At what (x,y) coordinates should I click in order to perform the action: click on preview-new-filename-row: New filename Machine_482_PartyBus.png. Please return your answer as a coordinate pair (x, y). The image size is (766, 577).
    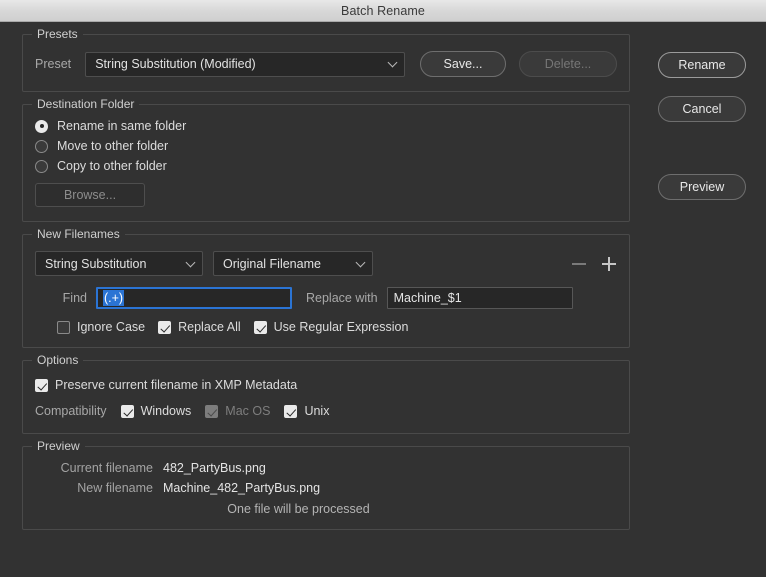
    Looking at the image, I should click on (326, 488).